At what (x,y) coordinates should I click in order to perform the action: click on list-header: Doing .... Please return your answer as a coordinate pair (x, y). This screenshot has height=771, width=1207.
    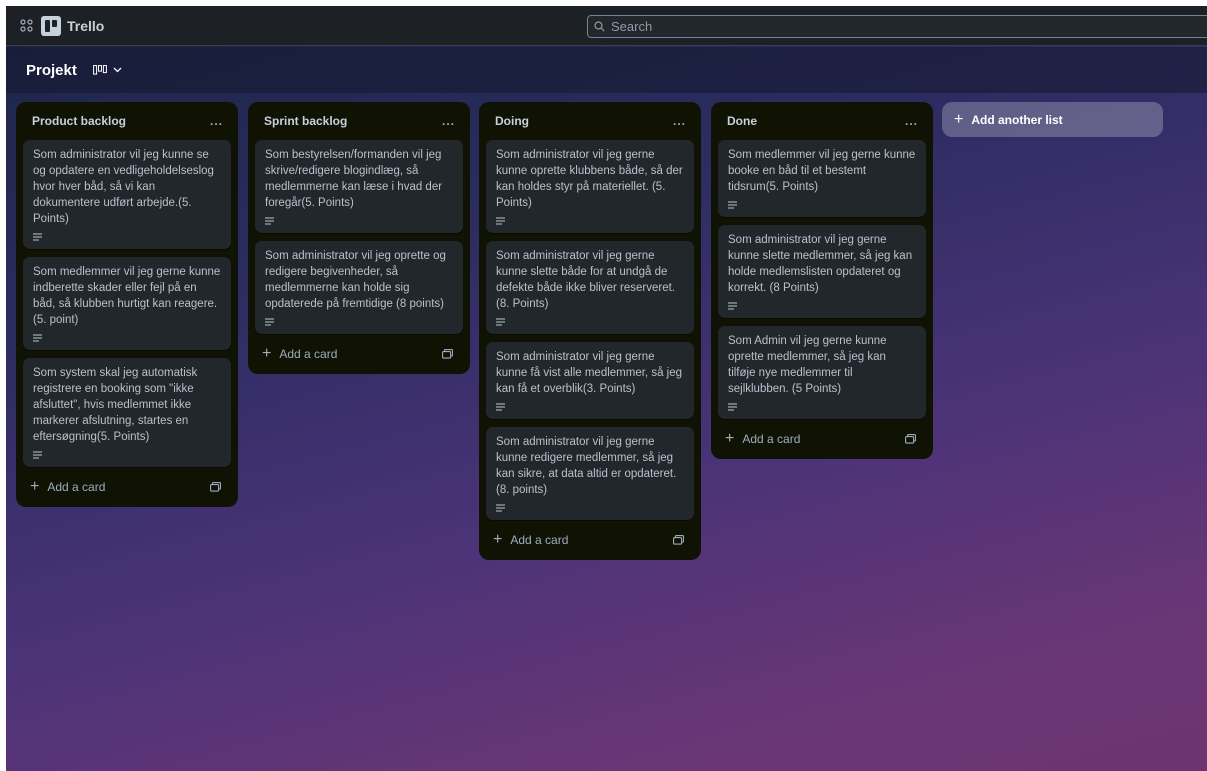
    Looking at the image, I should click on (590, 121).